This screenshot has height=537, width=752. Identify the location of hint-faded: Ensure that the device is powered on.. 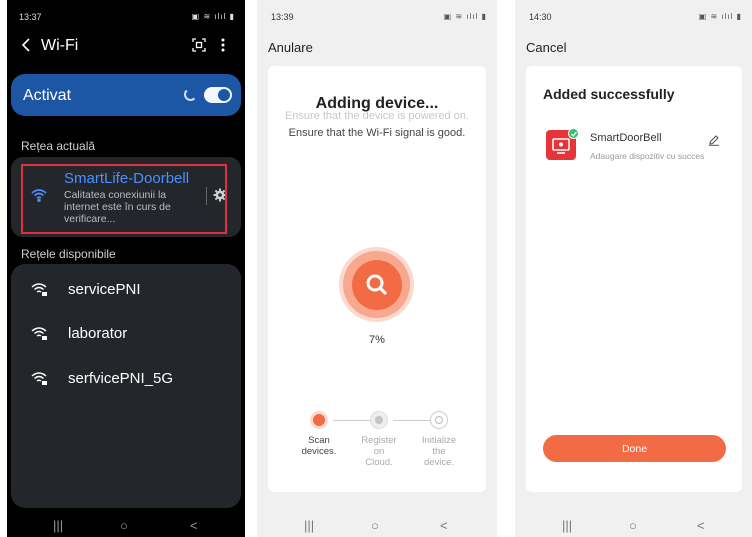
(377, 116).